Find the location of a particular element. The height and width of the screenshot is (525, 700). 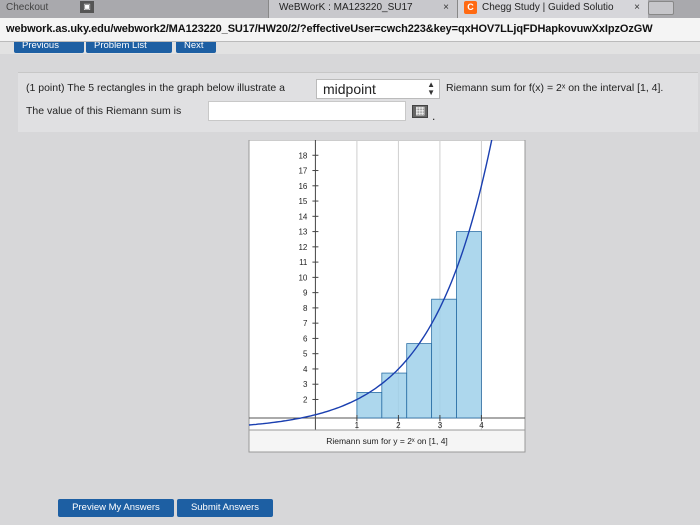

tab-checkout-label: Checkout is located at coordinates (27, 7).